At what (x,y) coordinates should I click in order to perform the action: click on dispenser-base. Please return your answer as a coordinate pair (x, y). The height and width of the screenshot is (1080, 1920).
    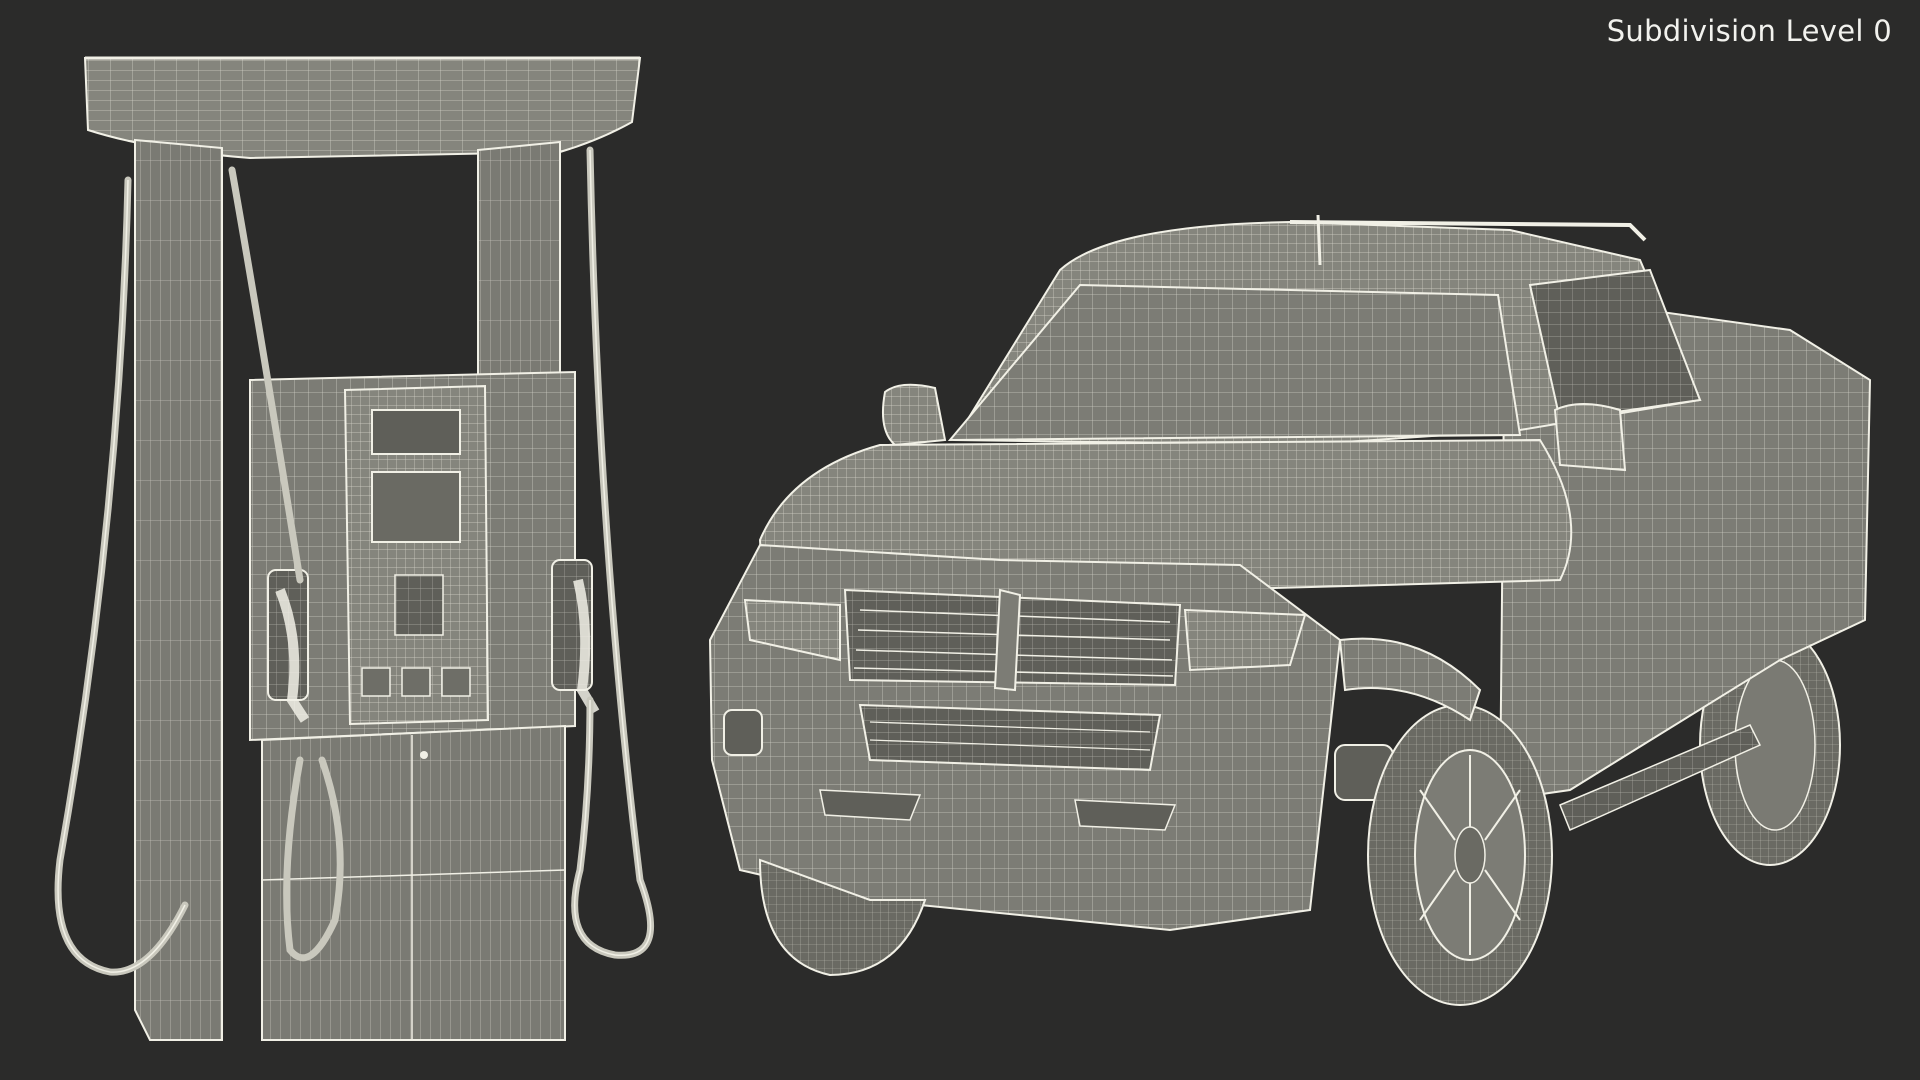
    Looking at the image, I should click on (413, 882).